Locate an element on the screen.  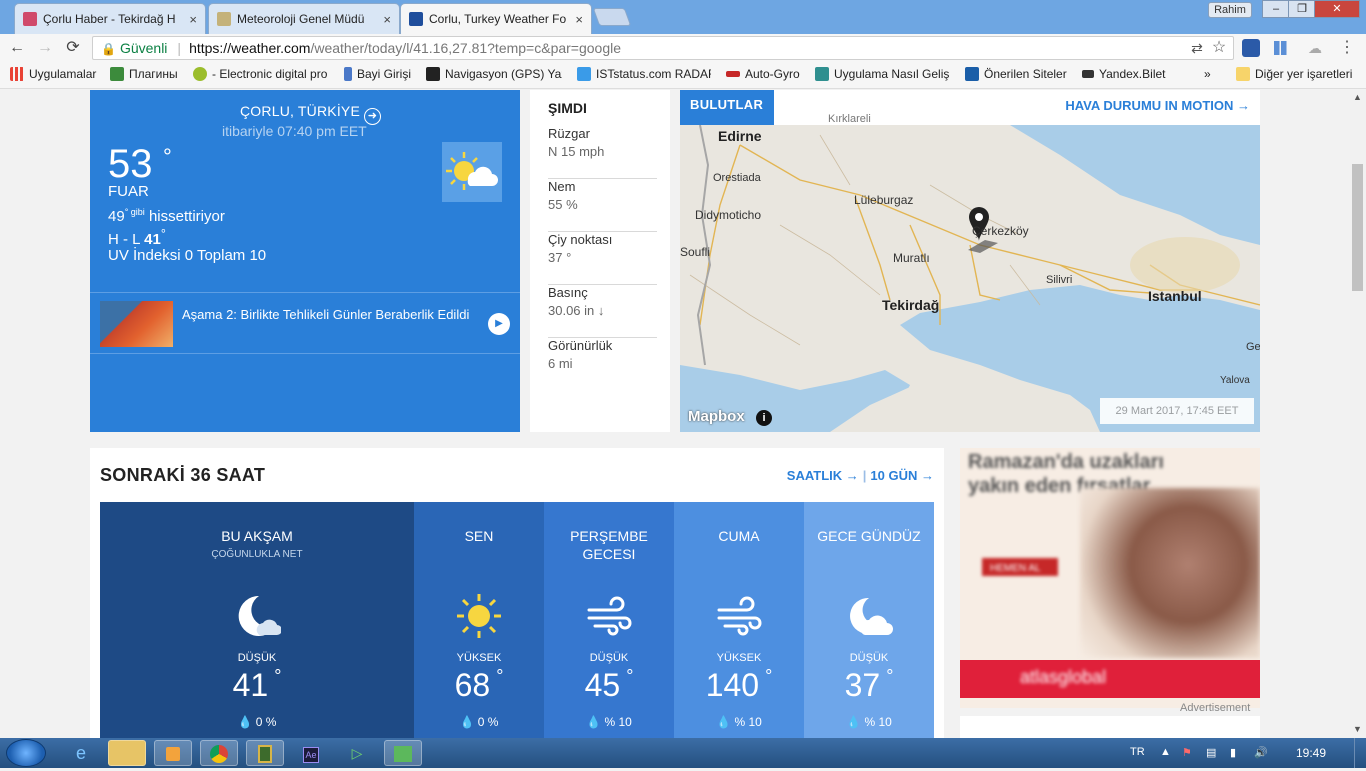
bookmark-bayi-girisi: Bayi Girişi is located at coordinates (380, 74).